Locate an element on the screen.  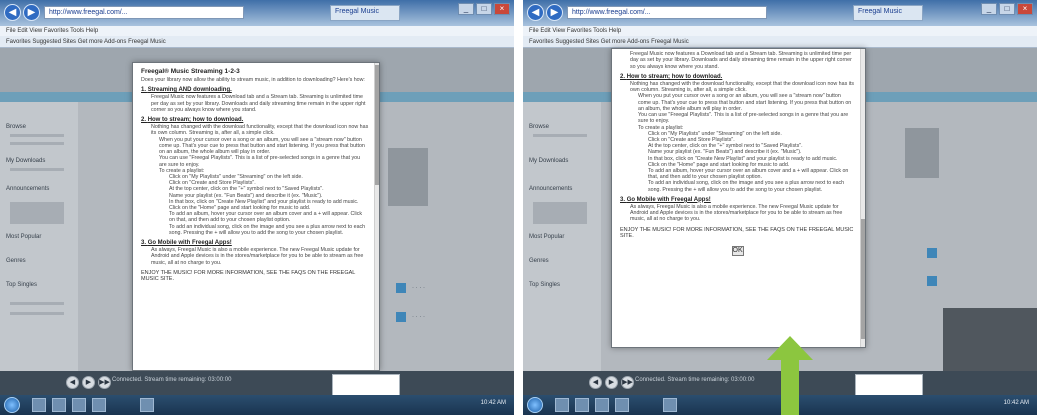
pointer-arrow-icon is located at coordinates (790, 375).